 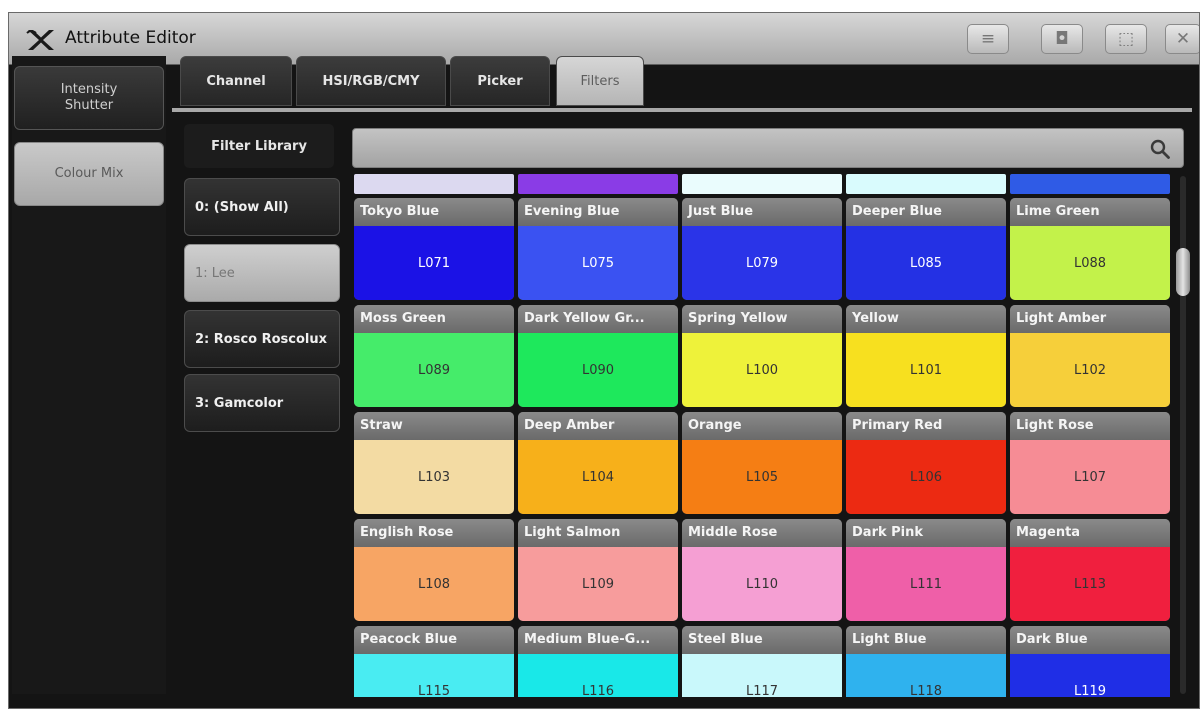 I want to click on filter-swatch: Light Rose L107, so click(x=1090, y=463).